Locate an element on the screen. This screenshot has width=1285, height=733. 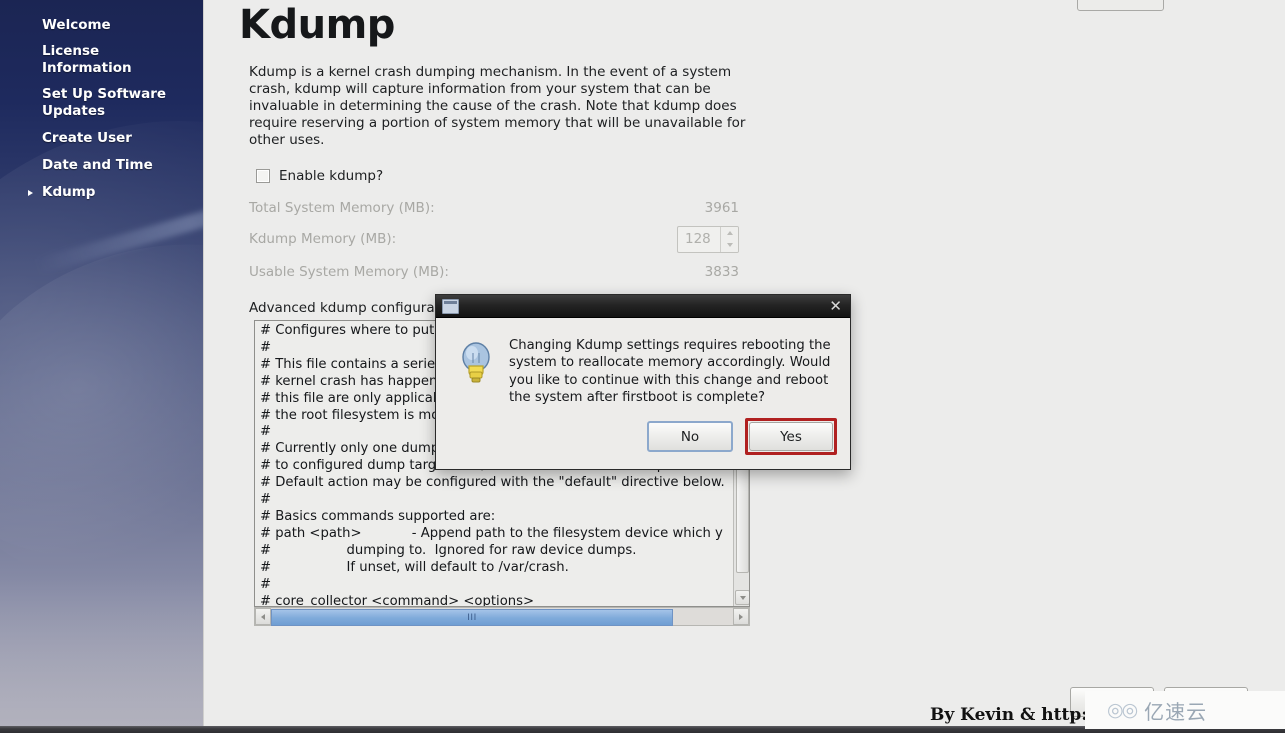
page-title: Kdump is located at coordinates (317, 25).